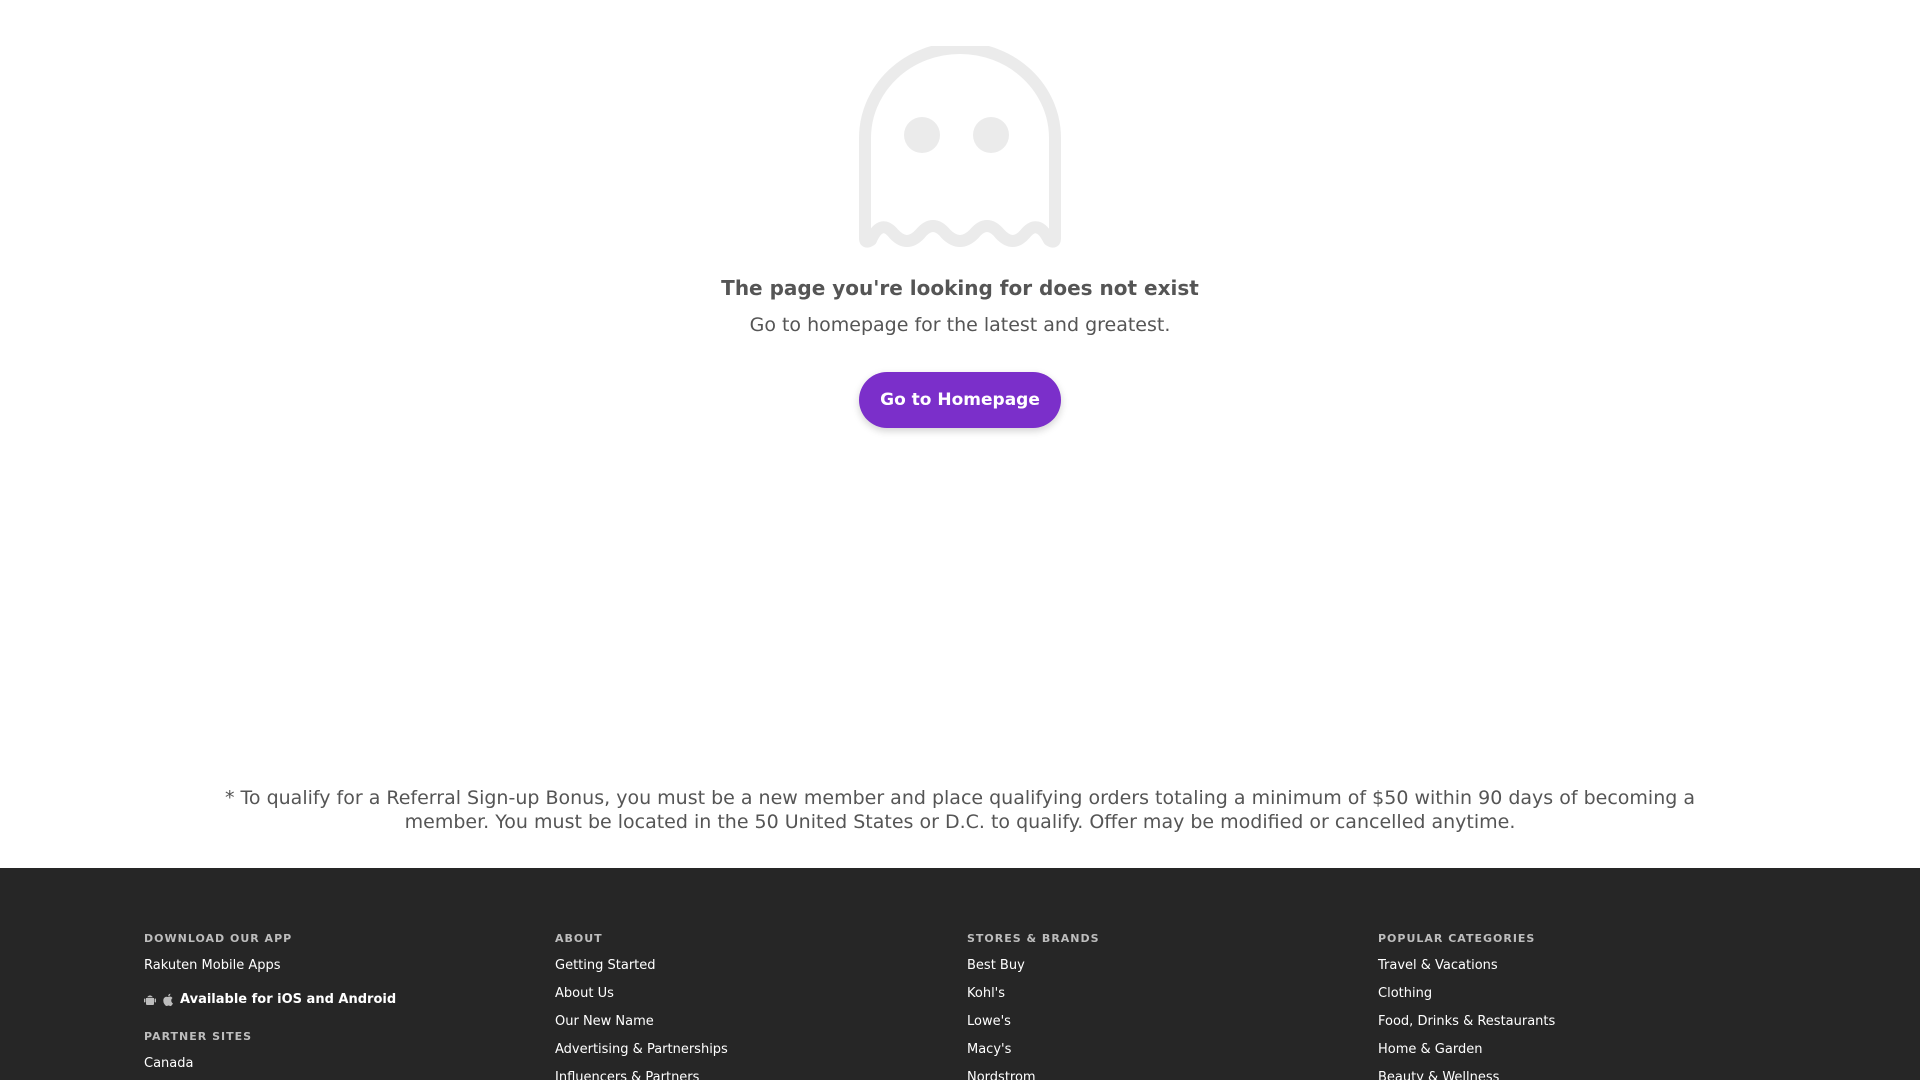  I want to click on footer-link-mobile-apps: Rakuten Mobile Apps, so click(334, 972).